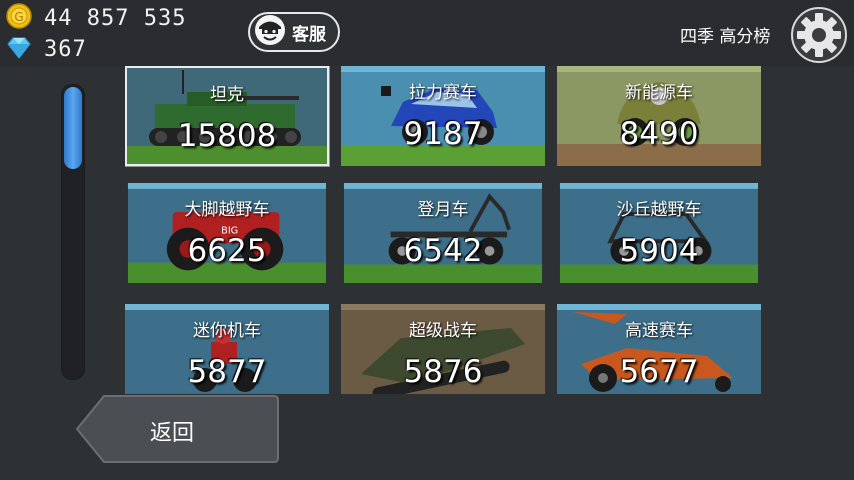  I want to click on settings-button, so click(819, 35).